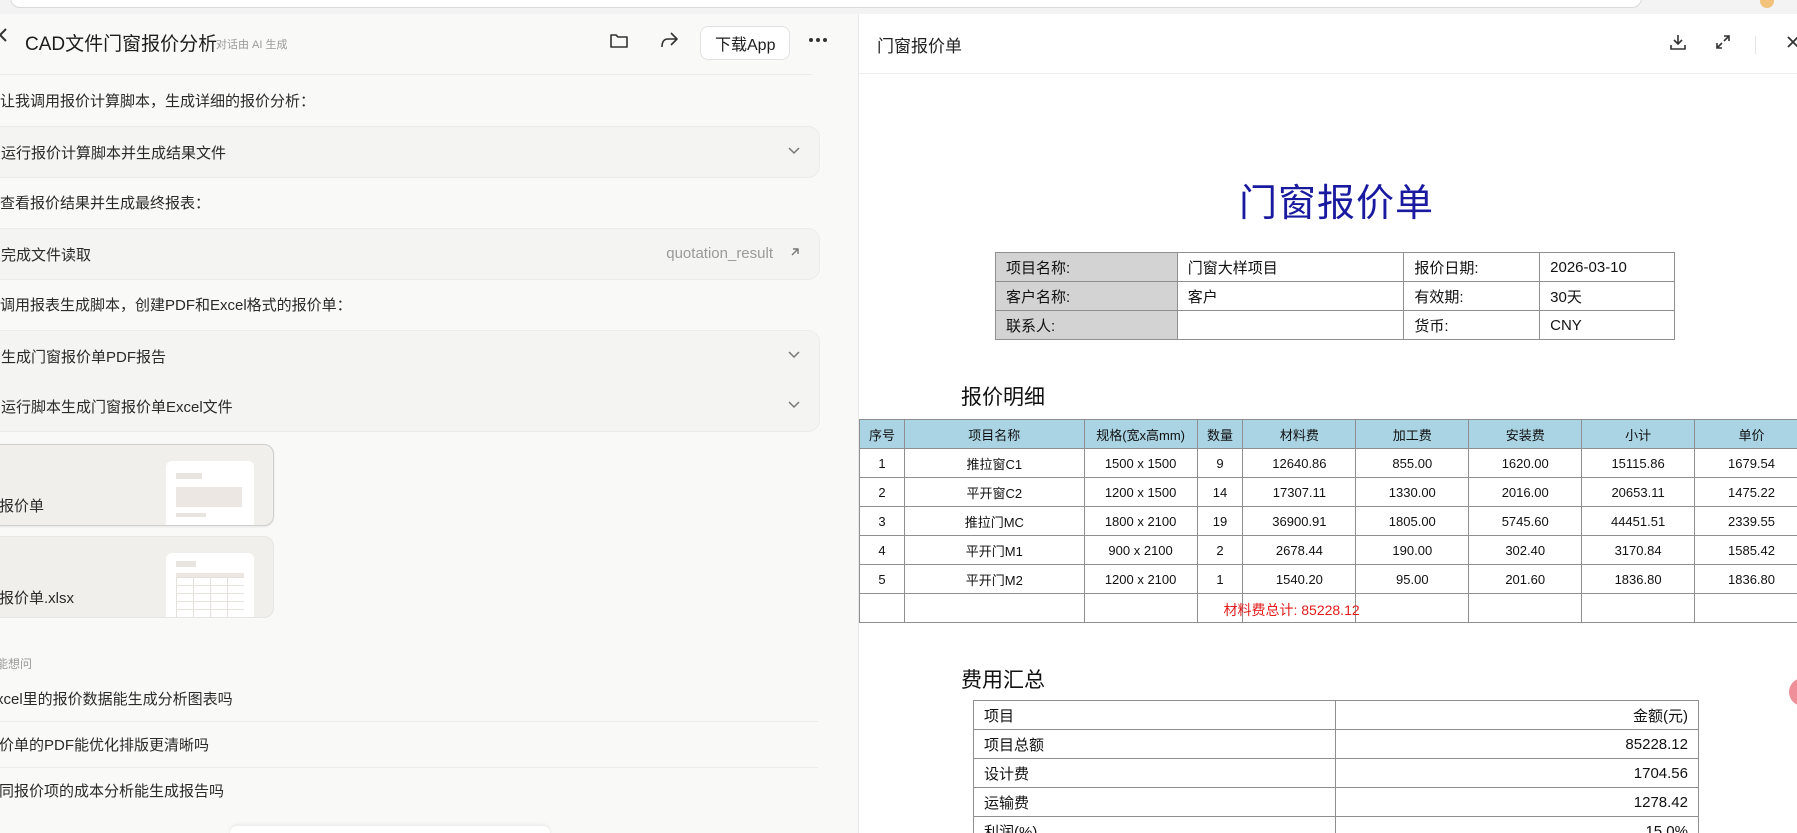 The height and width of the screenshot is (833, 1797). What do you see at coordinates (1607, 296) in the screenshot?
I see `info-value: 30天` at bounding box center [1607, 296].